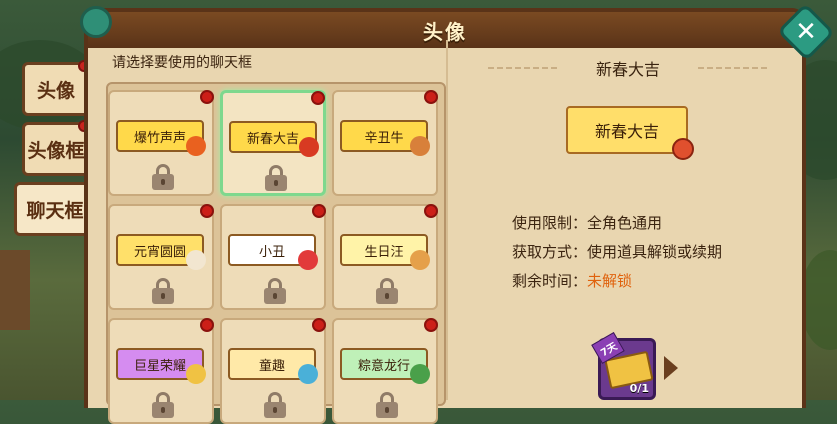 This screenshot has height=424, width=837. I want to click on usage-label: 使用限制：, so click(550, 223).